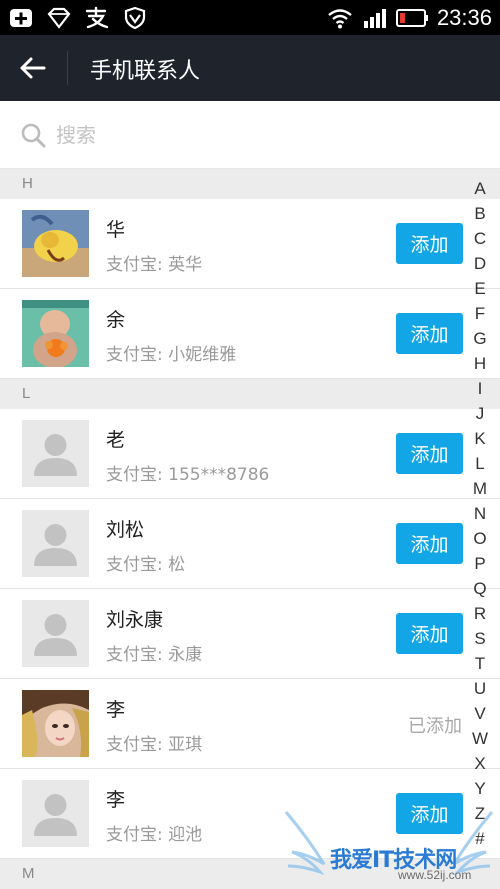 This screenshot has width=500, height=889. What do you see at coordinates (154, 745) in the screenshot?
I see `contact-alipay-account: 支付宝: 亚琪` at bounding box center [154, 745].